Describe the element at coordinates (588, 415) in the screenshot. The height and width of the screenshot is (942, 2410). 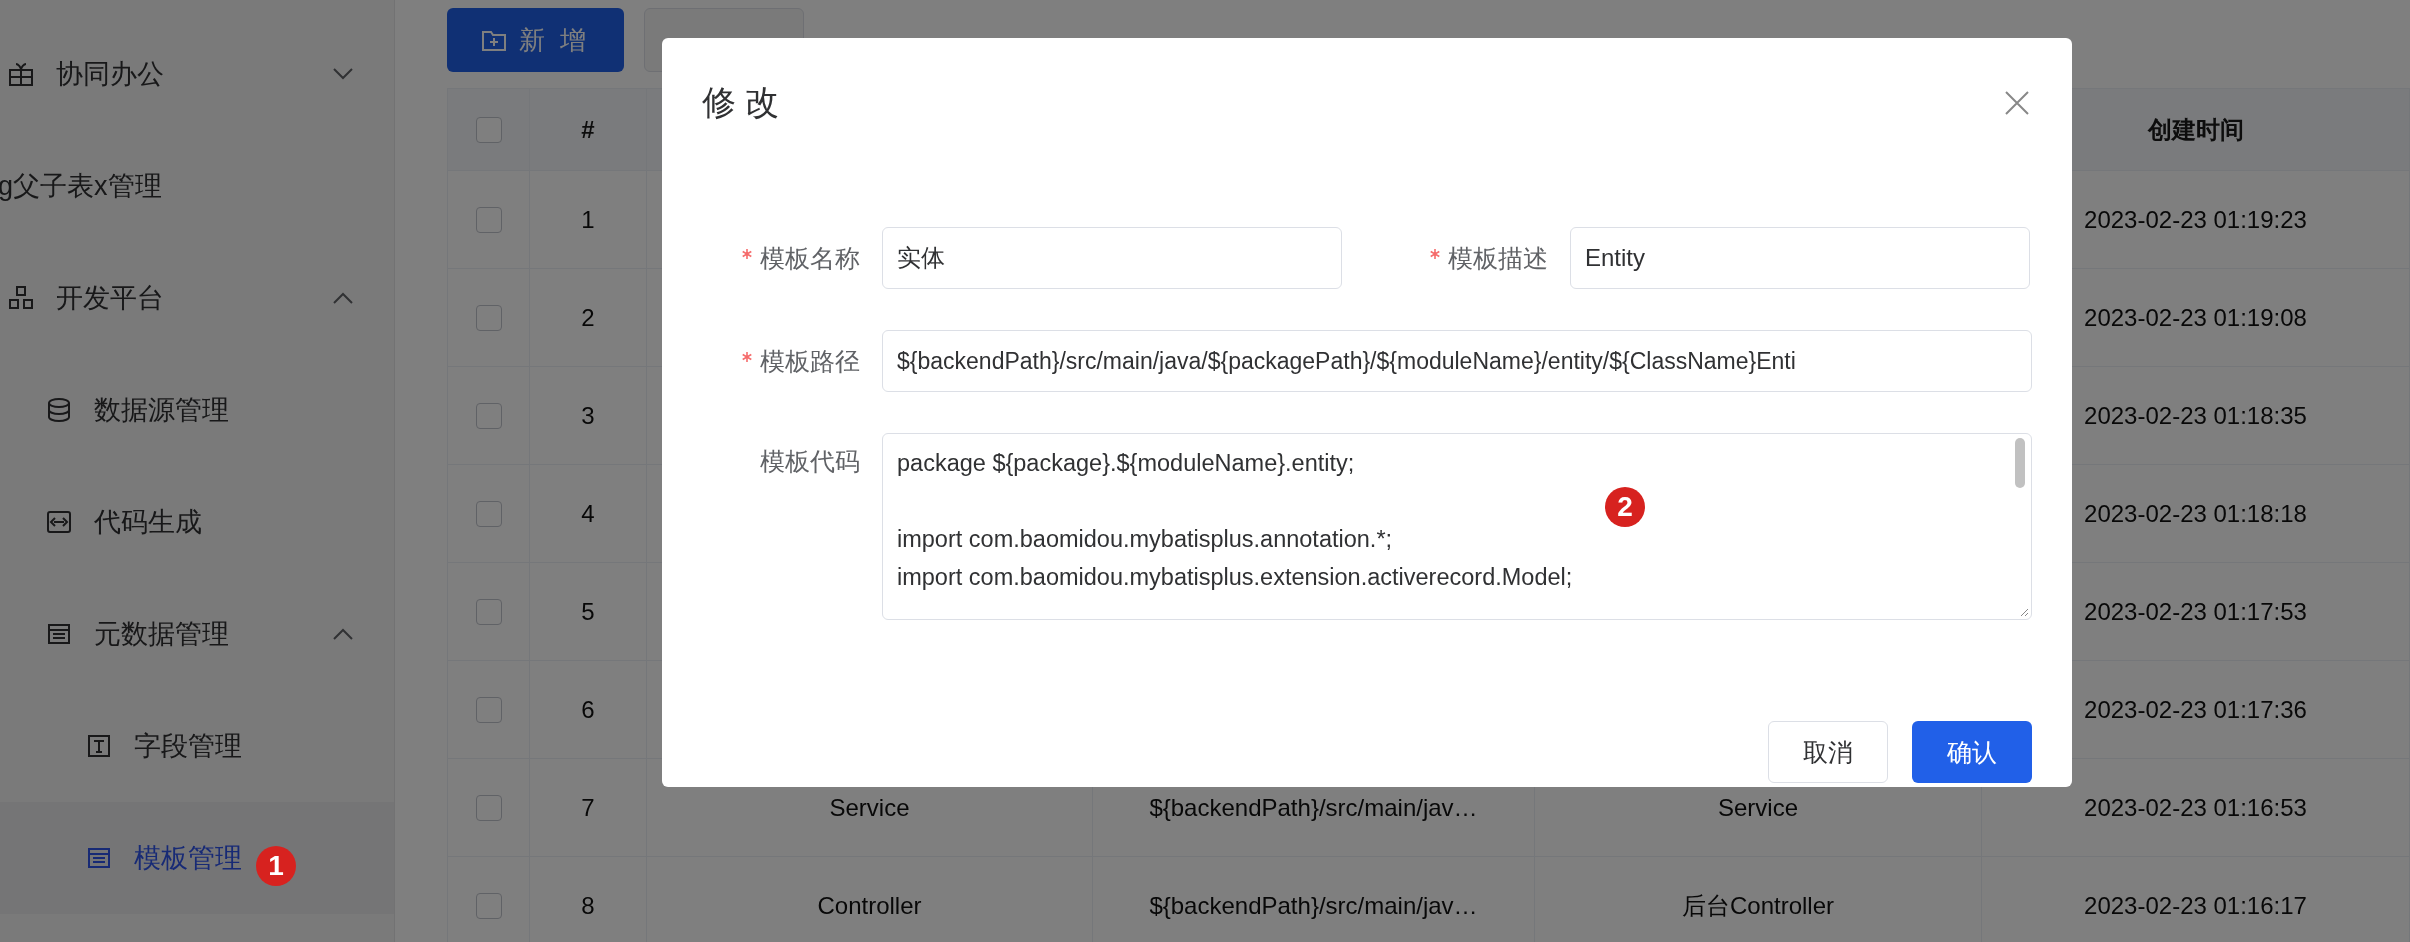
I see `table-cell: 3` at that location.